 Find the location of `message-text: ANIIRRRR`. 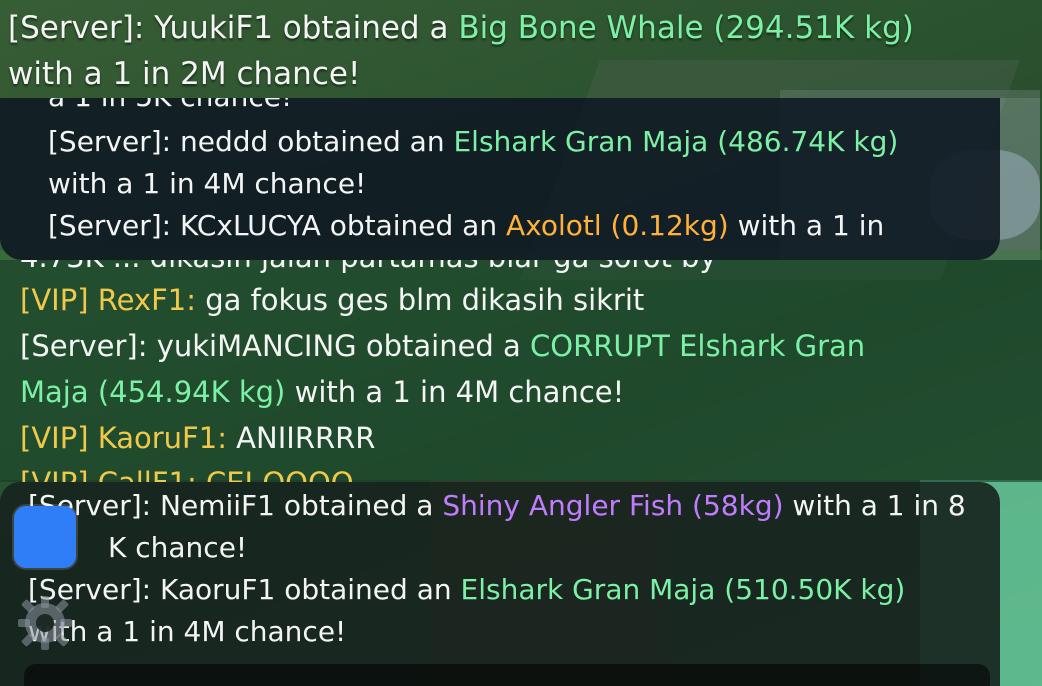

message-text: ANIIRRRR is located at coordinates (301, 438).